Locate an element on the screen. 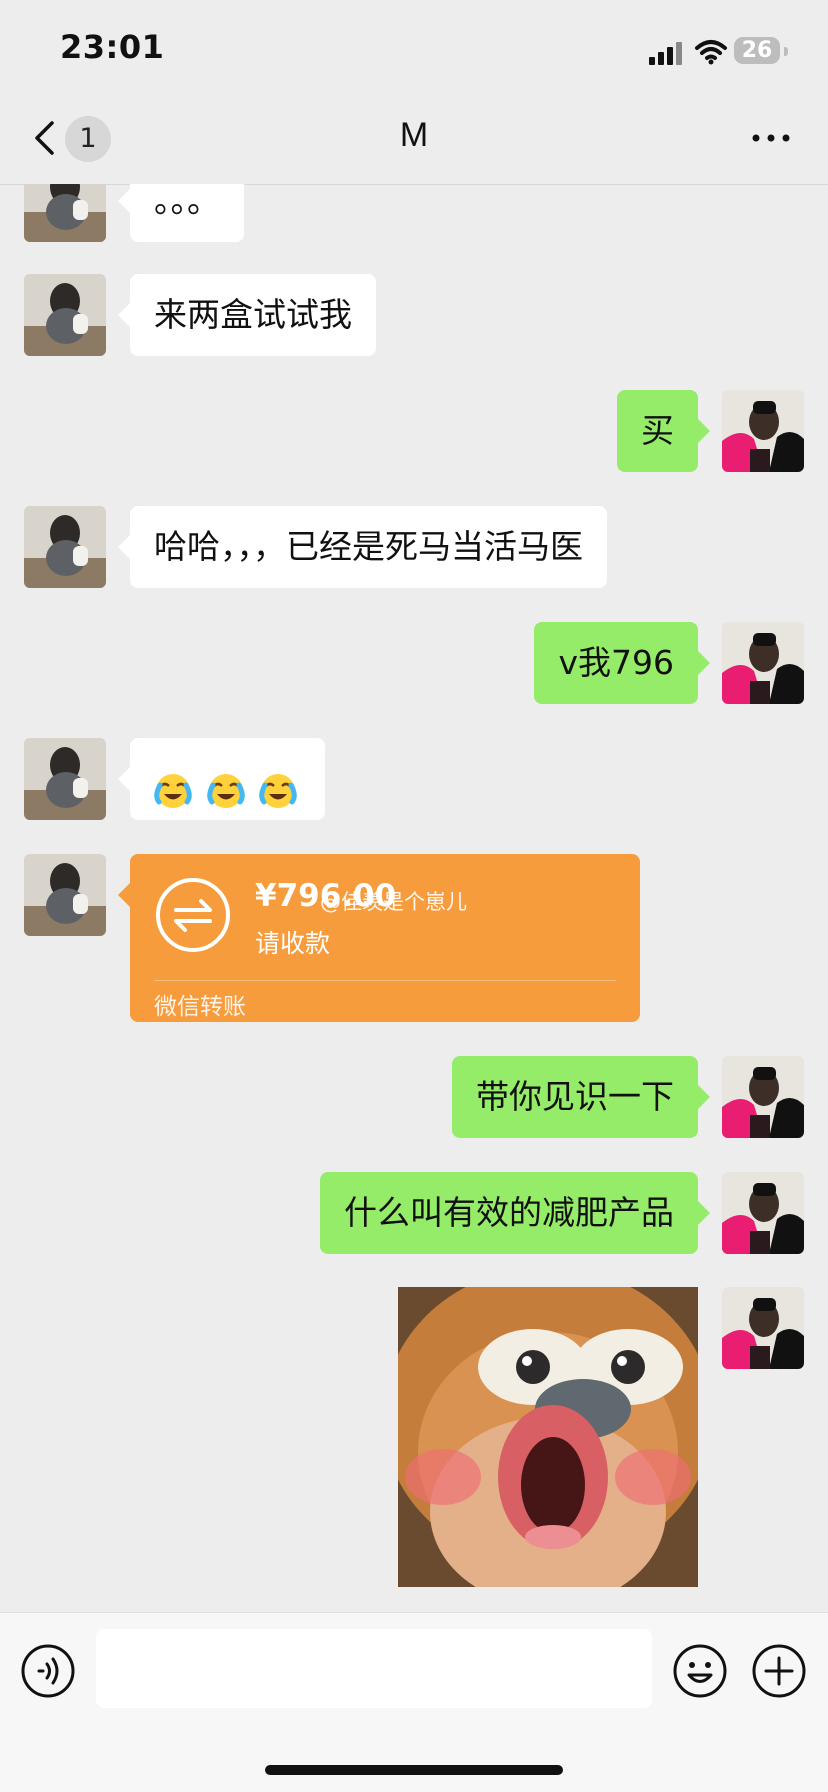  home-indicator is located at coordinates (414, 1770).